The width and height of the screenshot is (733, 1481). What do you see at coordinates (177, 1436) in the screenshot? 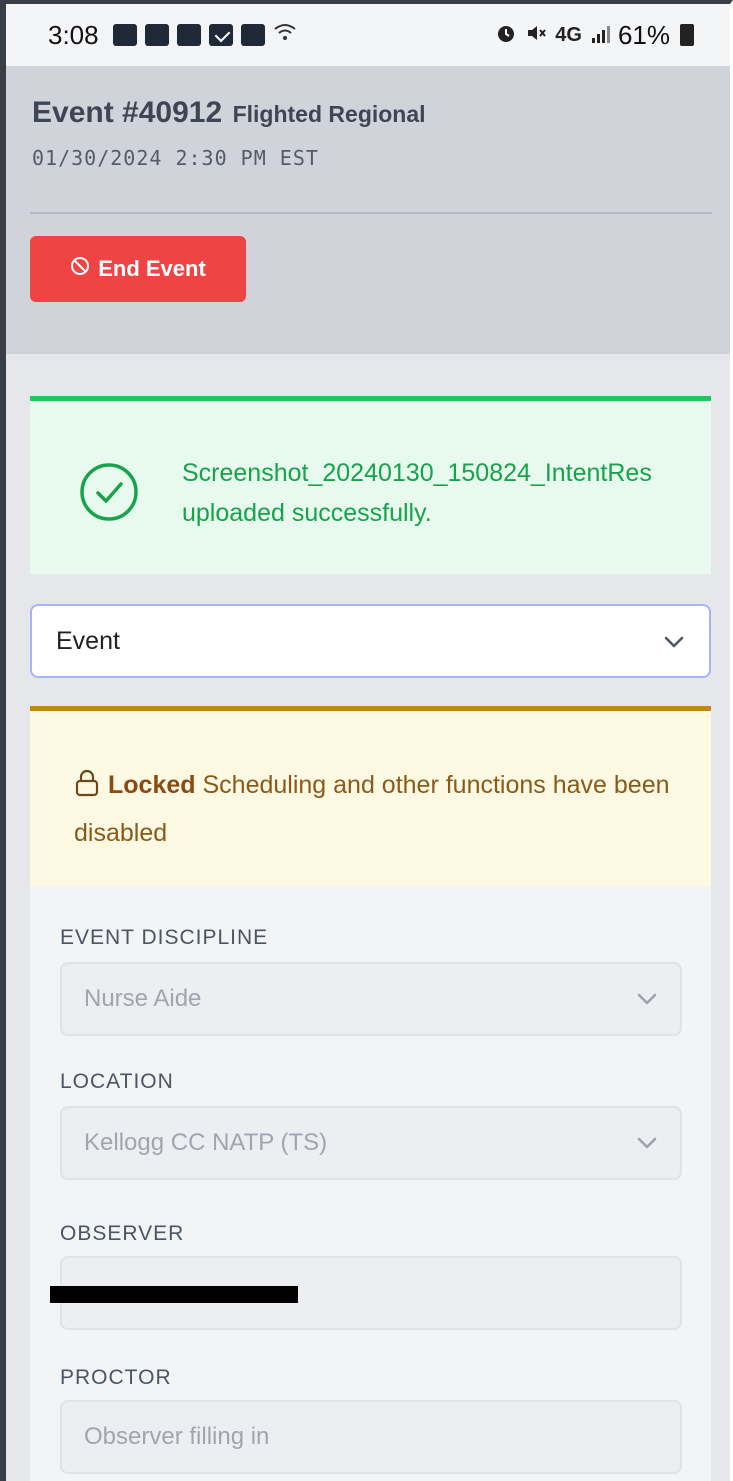
I see `proctor-placeholder: Observer filling in` at bounding box center [177, 1436].